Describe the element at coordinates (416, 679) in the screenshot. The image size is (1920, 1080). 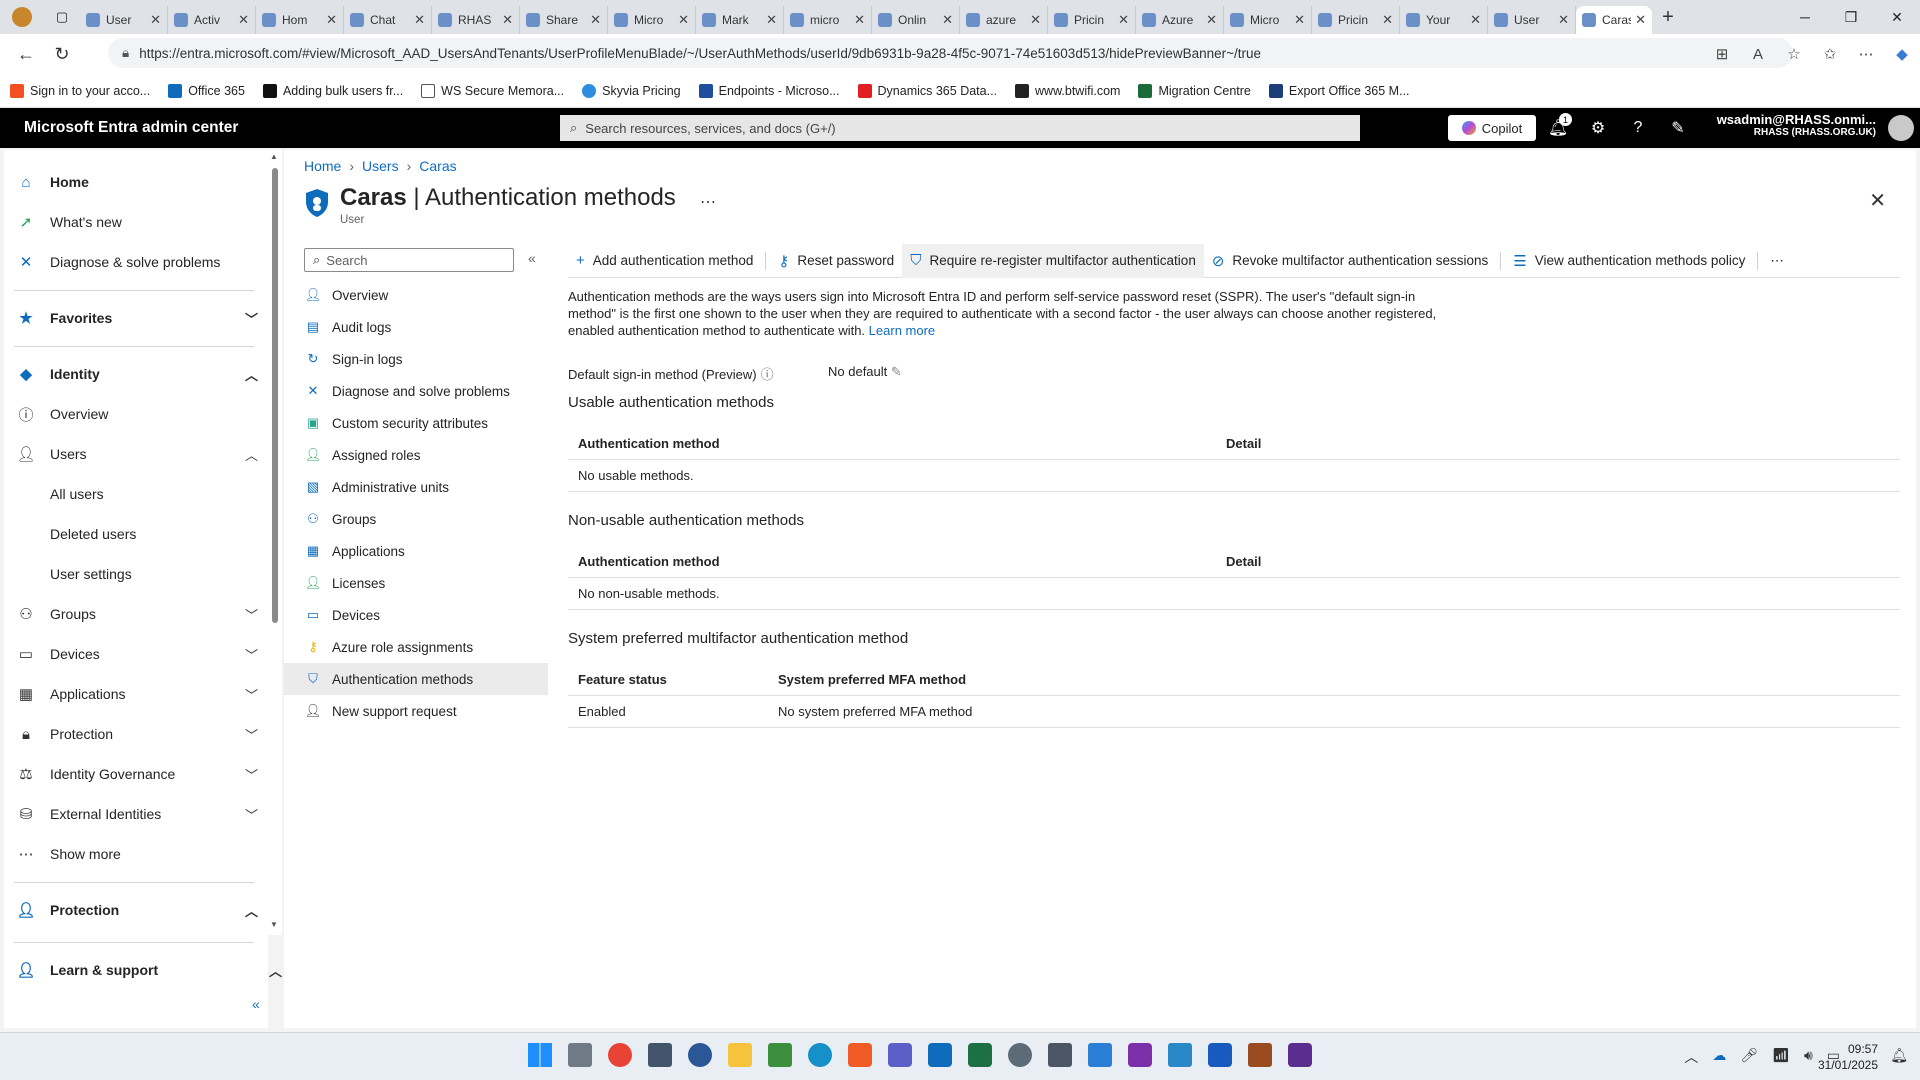
I see `menu-item-authentication-methods: ⛉ Authentication methods` at that location.